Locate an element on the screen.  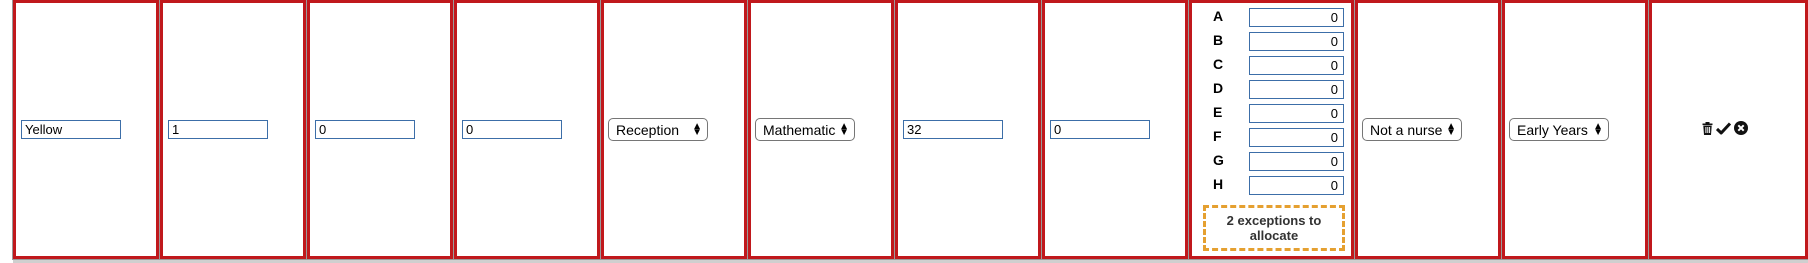
cell-field3 is located at coordinates (380, 130).